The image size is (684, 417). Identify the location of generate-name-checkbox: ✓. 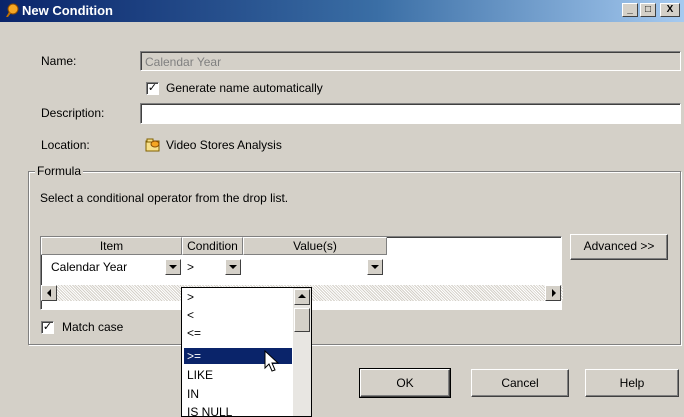
(152, 88).